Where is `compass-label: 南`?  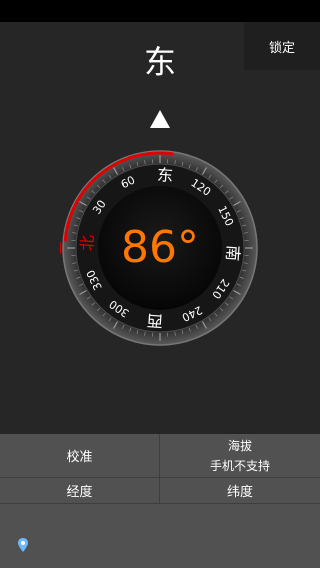
compass-label: 南 is located at coordinates (233, 252).